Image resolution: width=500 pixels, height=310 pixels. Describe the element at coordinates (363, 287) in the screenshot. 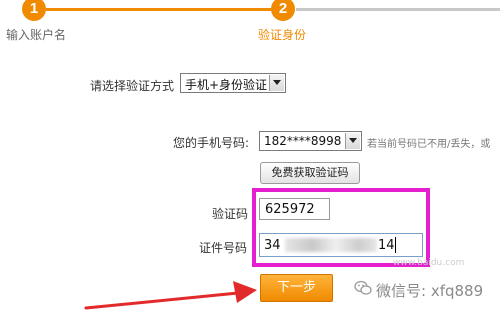

I see `wechat-icon` at that location.